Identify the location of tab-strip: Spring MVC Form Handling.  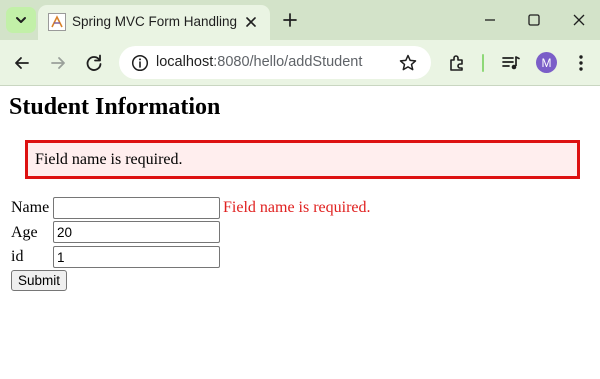
(300, 20).